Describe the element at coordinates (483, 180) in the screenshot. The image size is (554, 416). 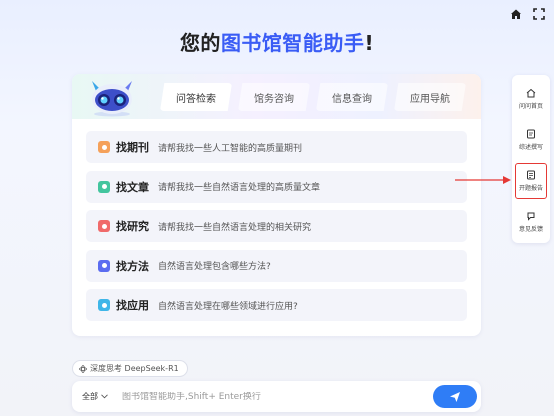
I see `annotation-arrow-icon` at that location.